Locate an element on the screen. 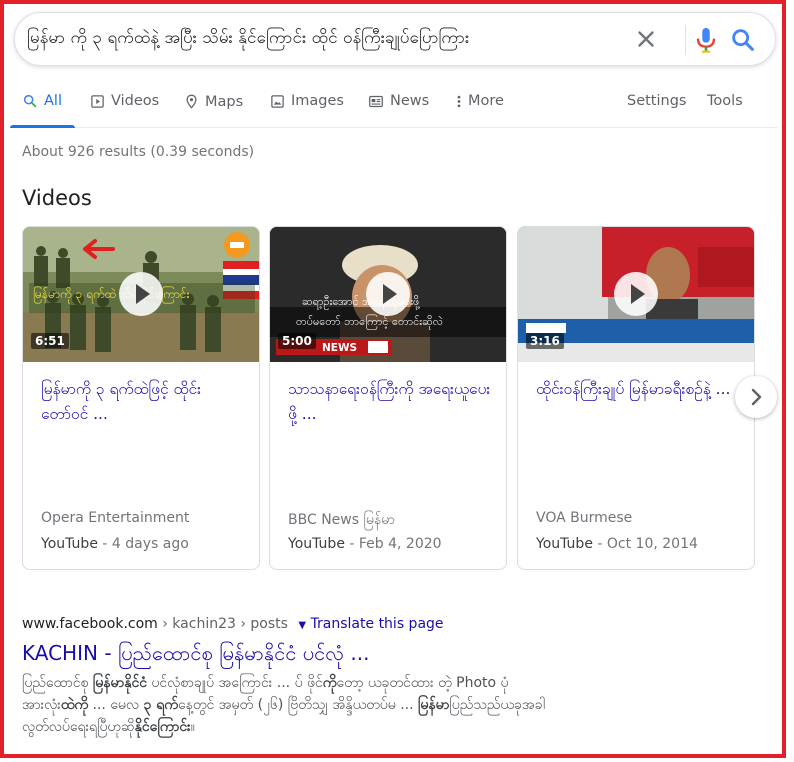  video-duration: 3:16 is located at coordinates (545, 341).